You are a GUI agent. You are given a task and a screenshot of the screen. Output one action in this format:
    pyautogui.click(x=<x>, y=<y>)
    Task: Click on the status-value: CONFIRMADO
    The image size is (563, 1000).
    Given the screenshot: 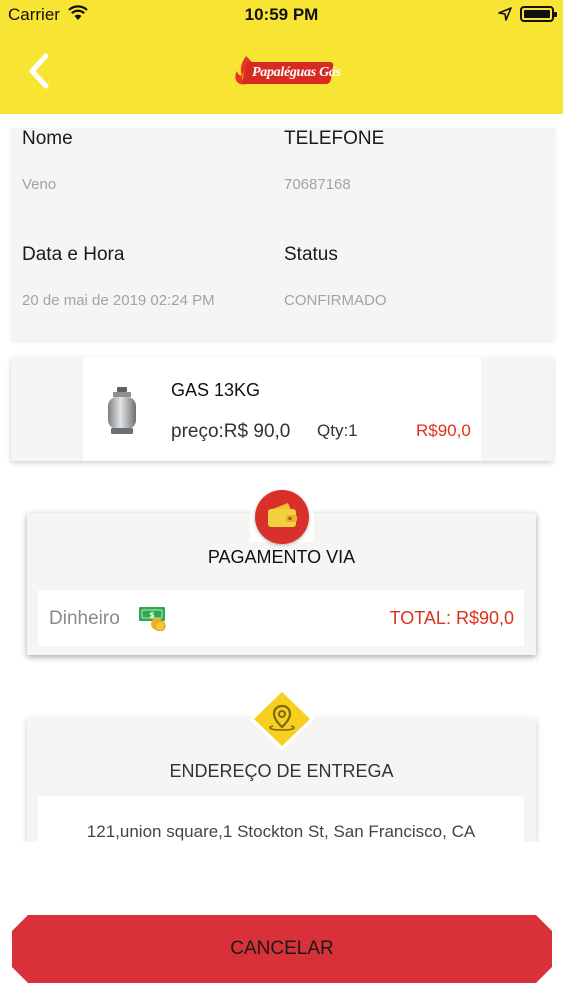 What is the action you would take?
    pyautogui.click(x=335, y=300)
    